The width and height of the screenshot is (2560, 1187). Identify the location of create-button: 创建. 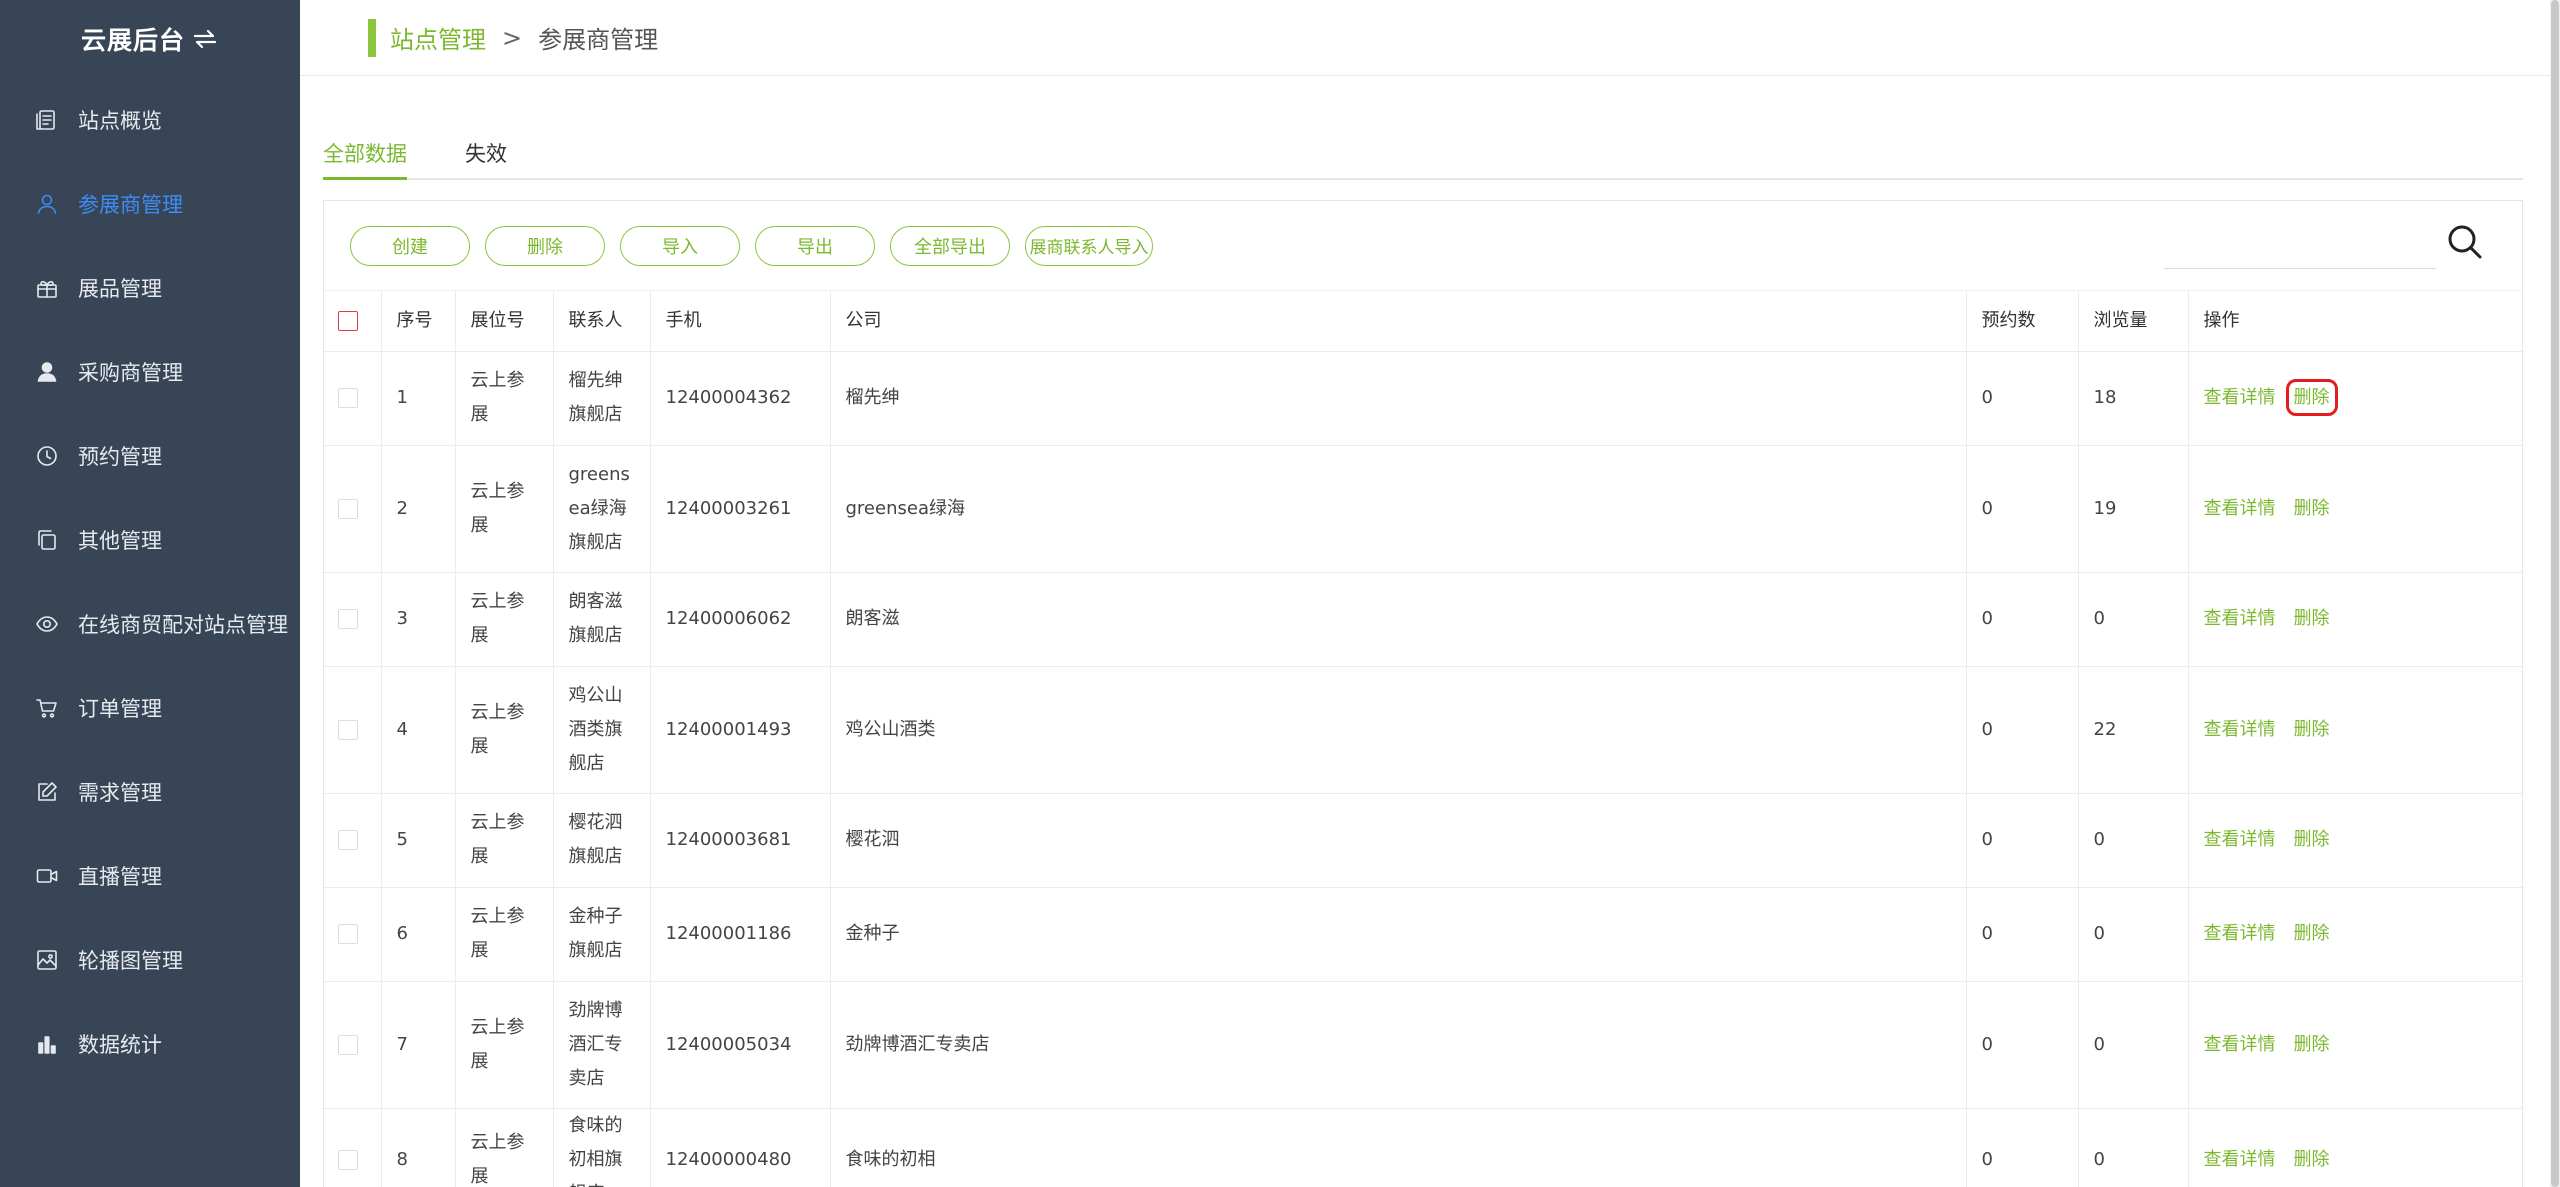
(410, 245).